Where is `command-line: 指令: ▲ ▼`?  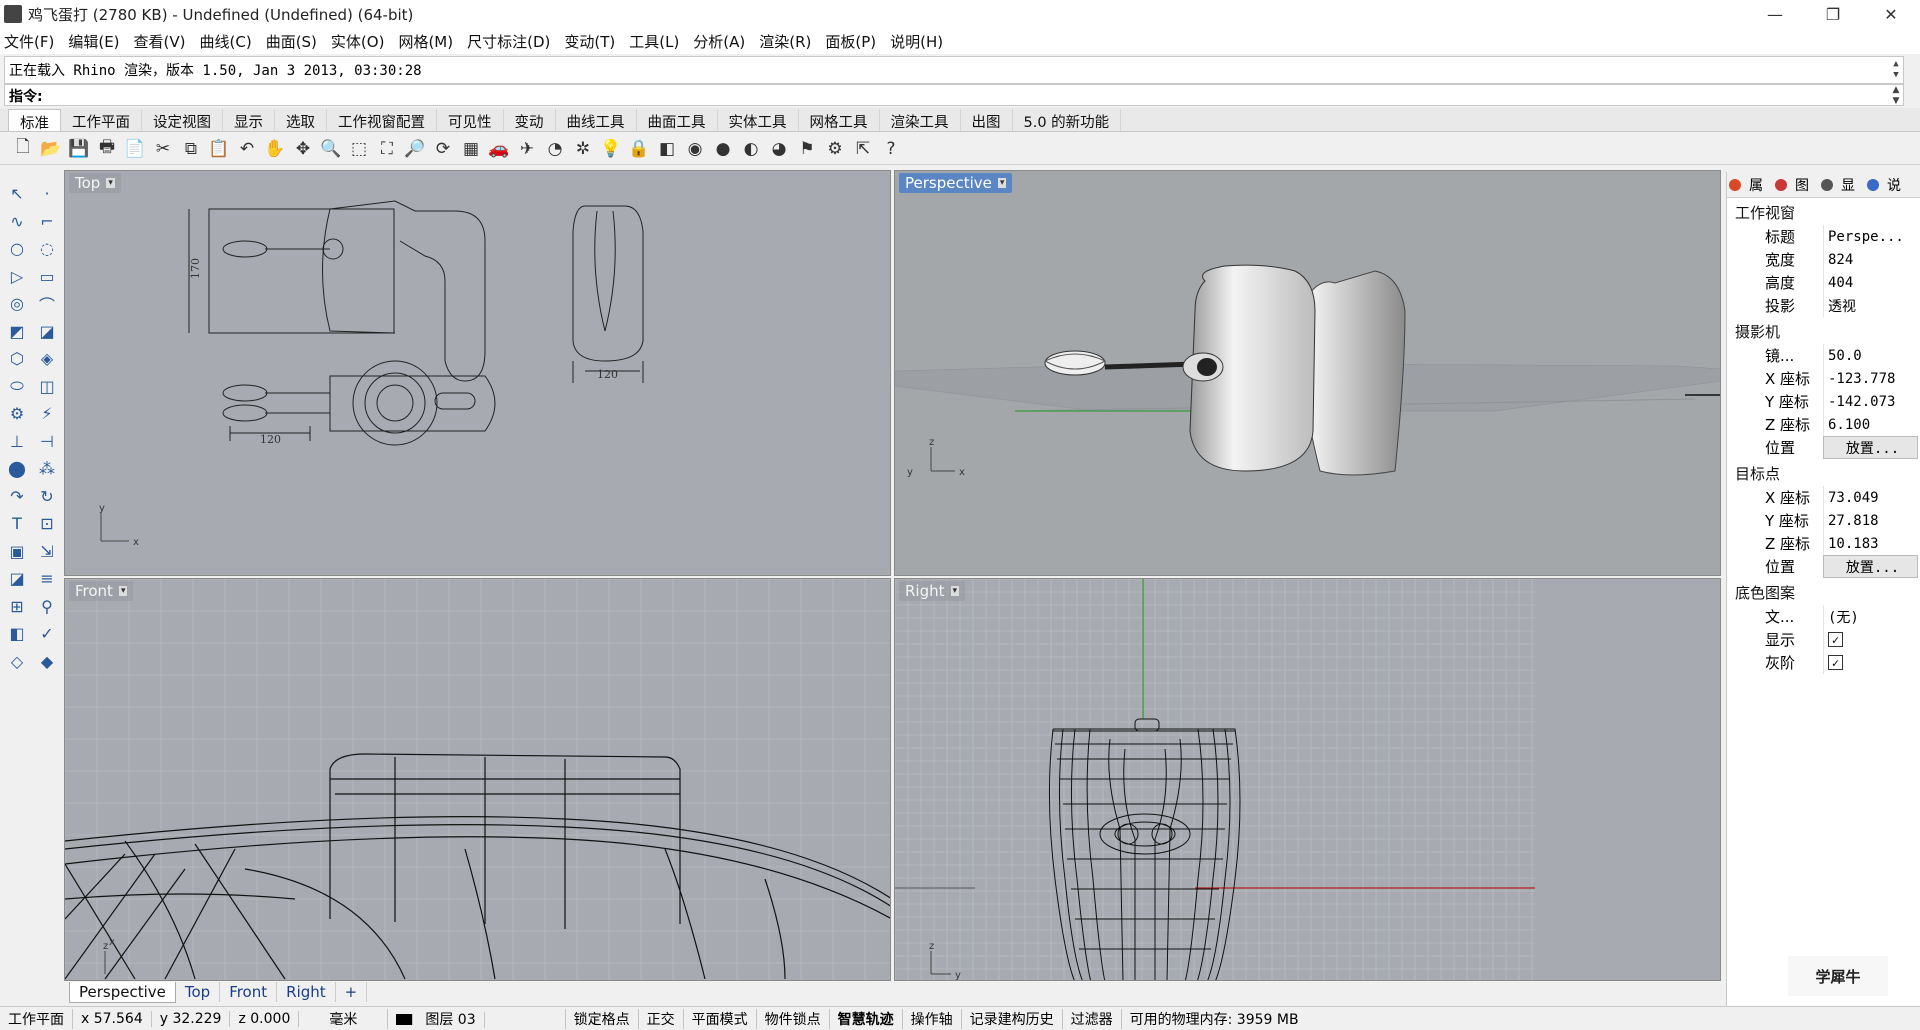
command-line: 指令: ▲ ▼ is located at coordinates (954, 95).